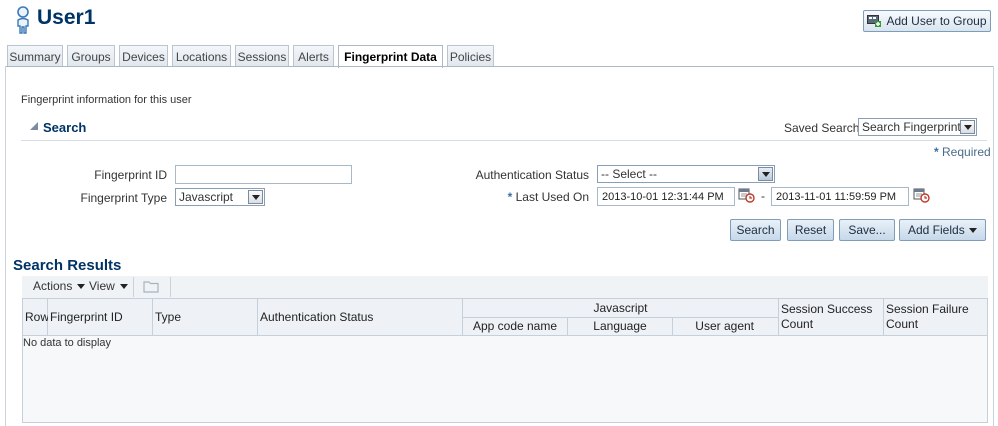  Describe the element at coordinates (67, 343) in the screenshot. I see `no-data-message: No data to display` at that location.